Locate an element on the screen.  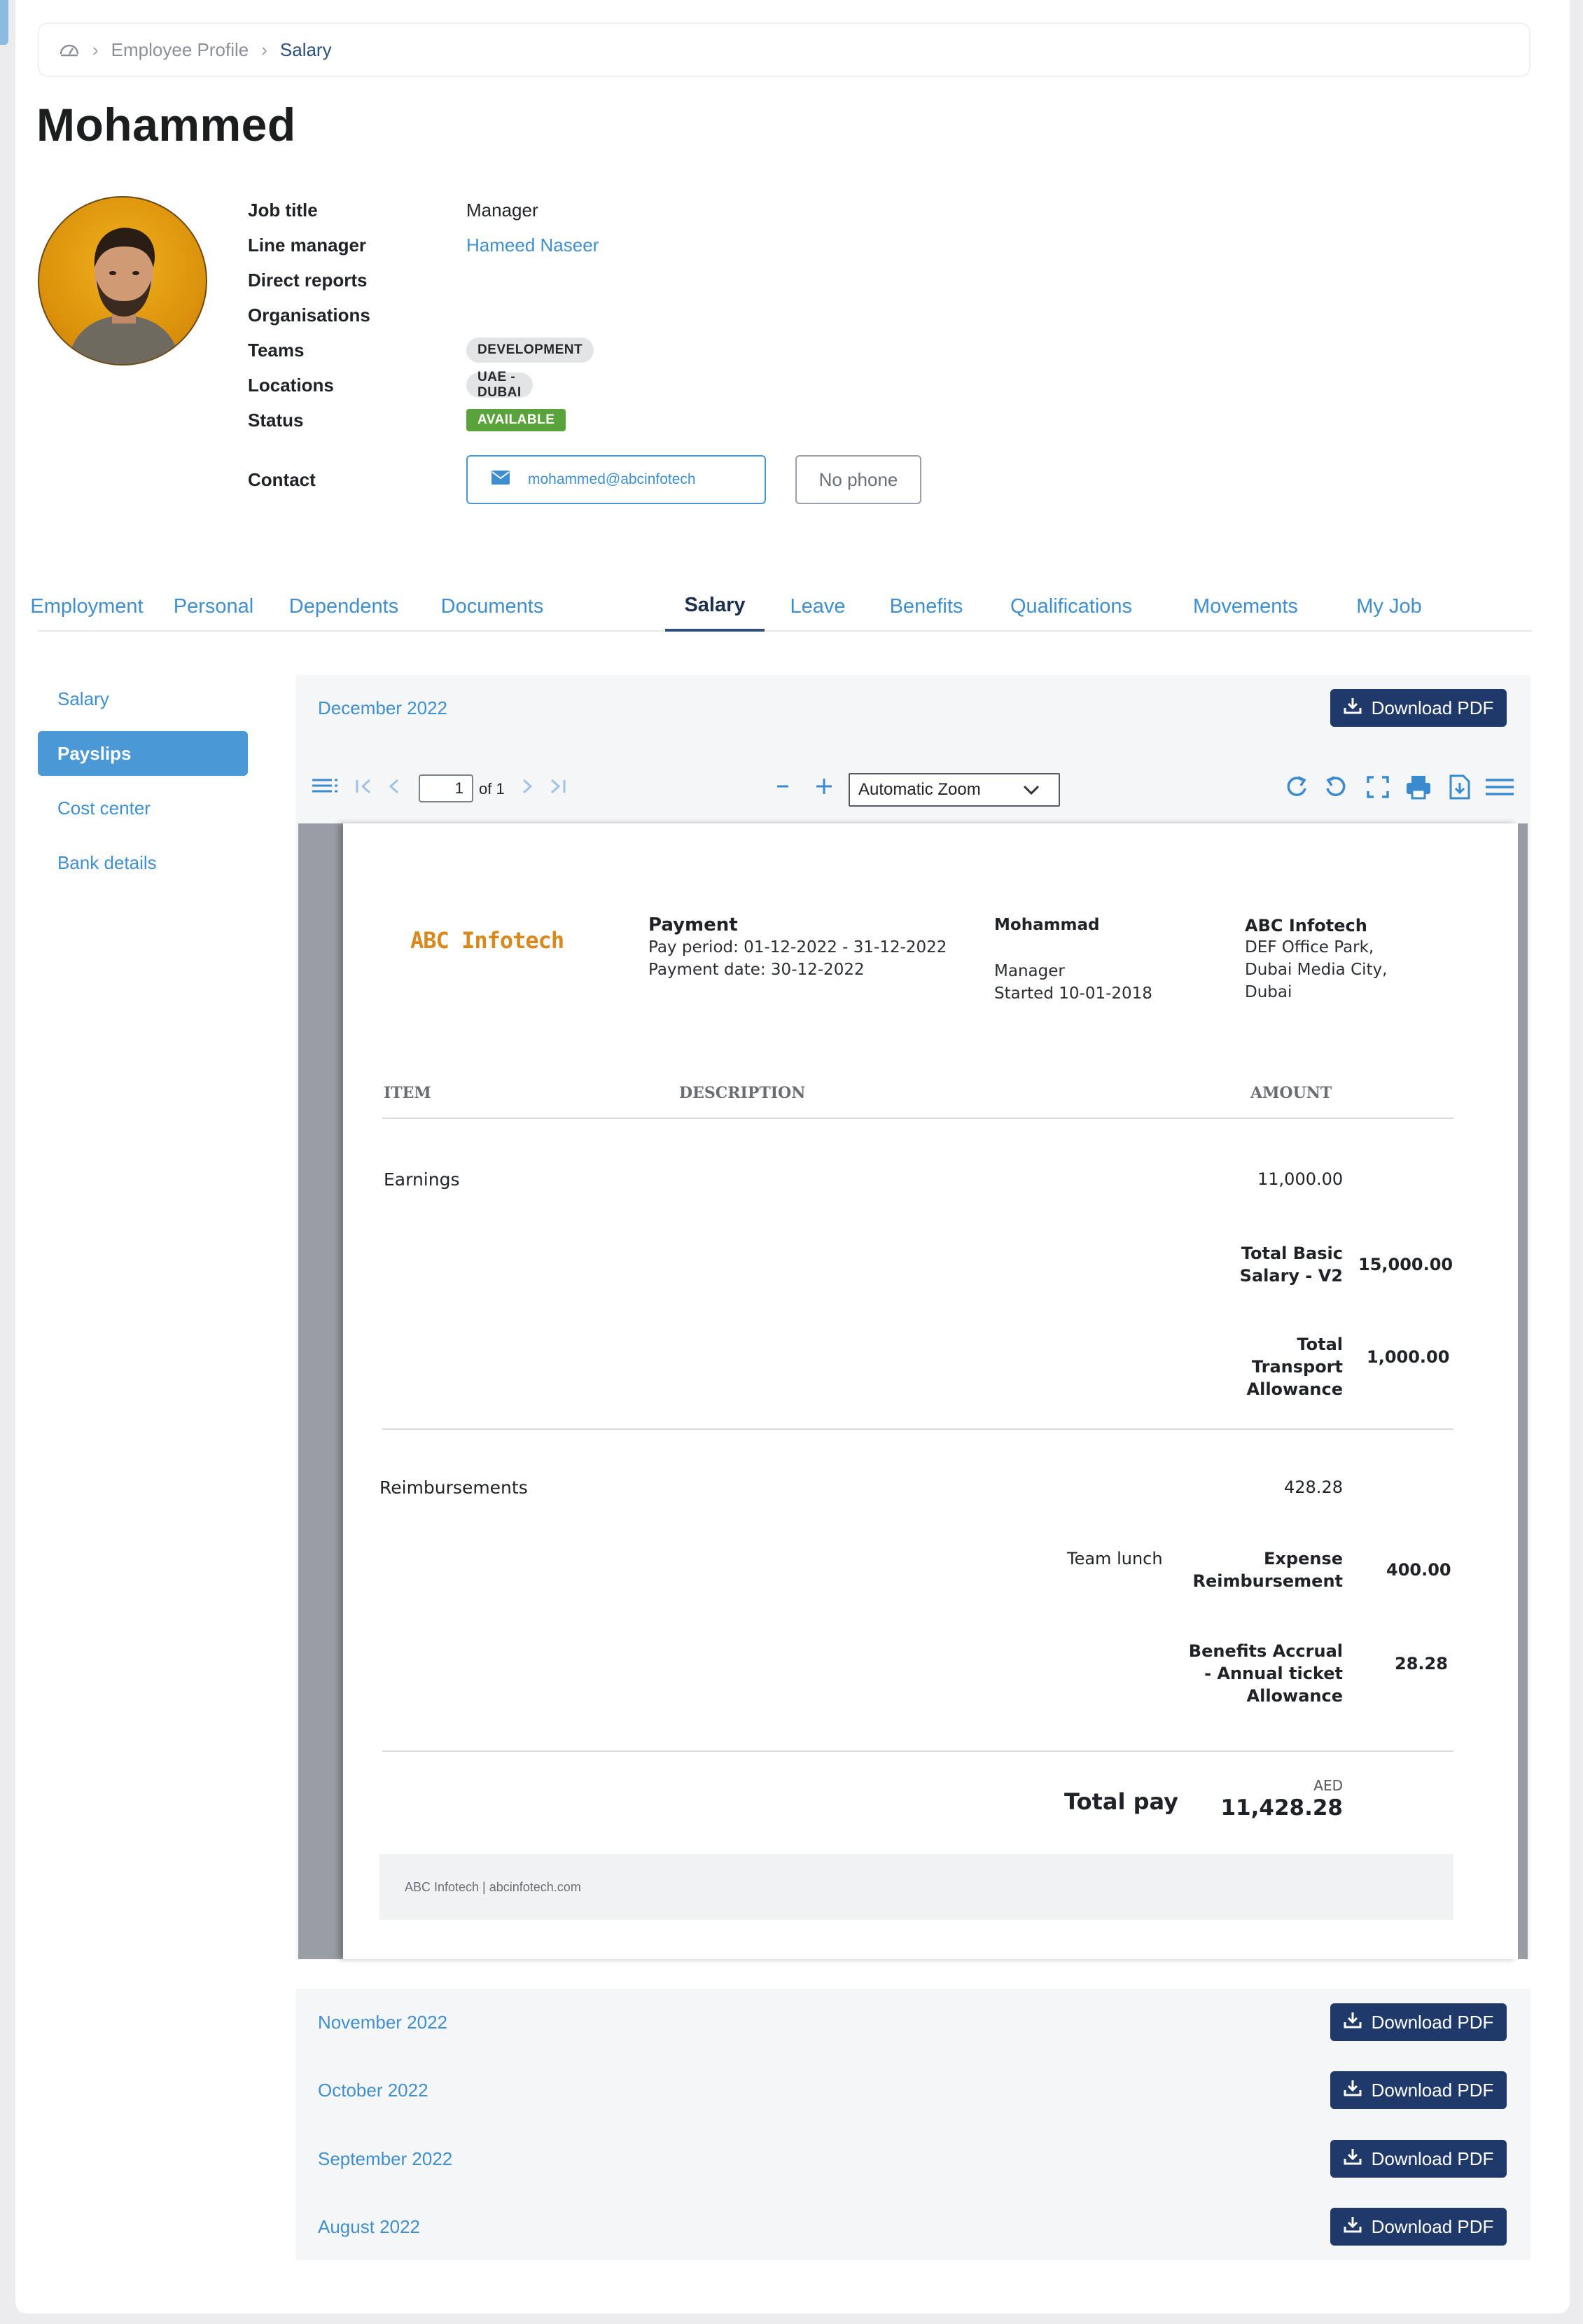
sidebar-toggle-icon is located at coordinates (325, 787).